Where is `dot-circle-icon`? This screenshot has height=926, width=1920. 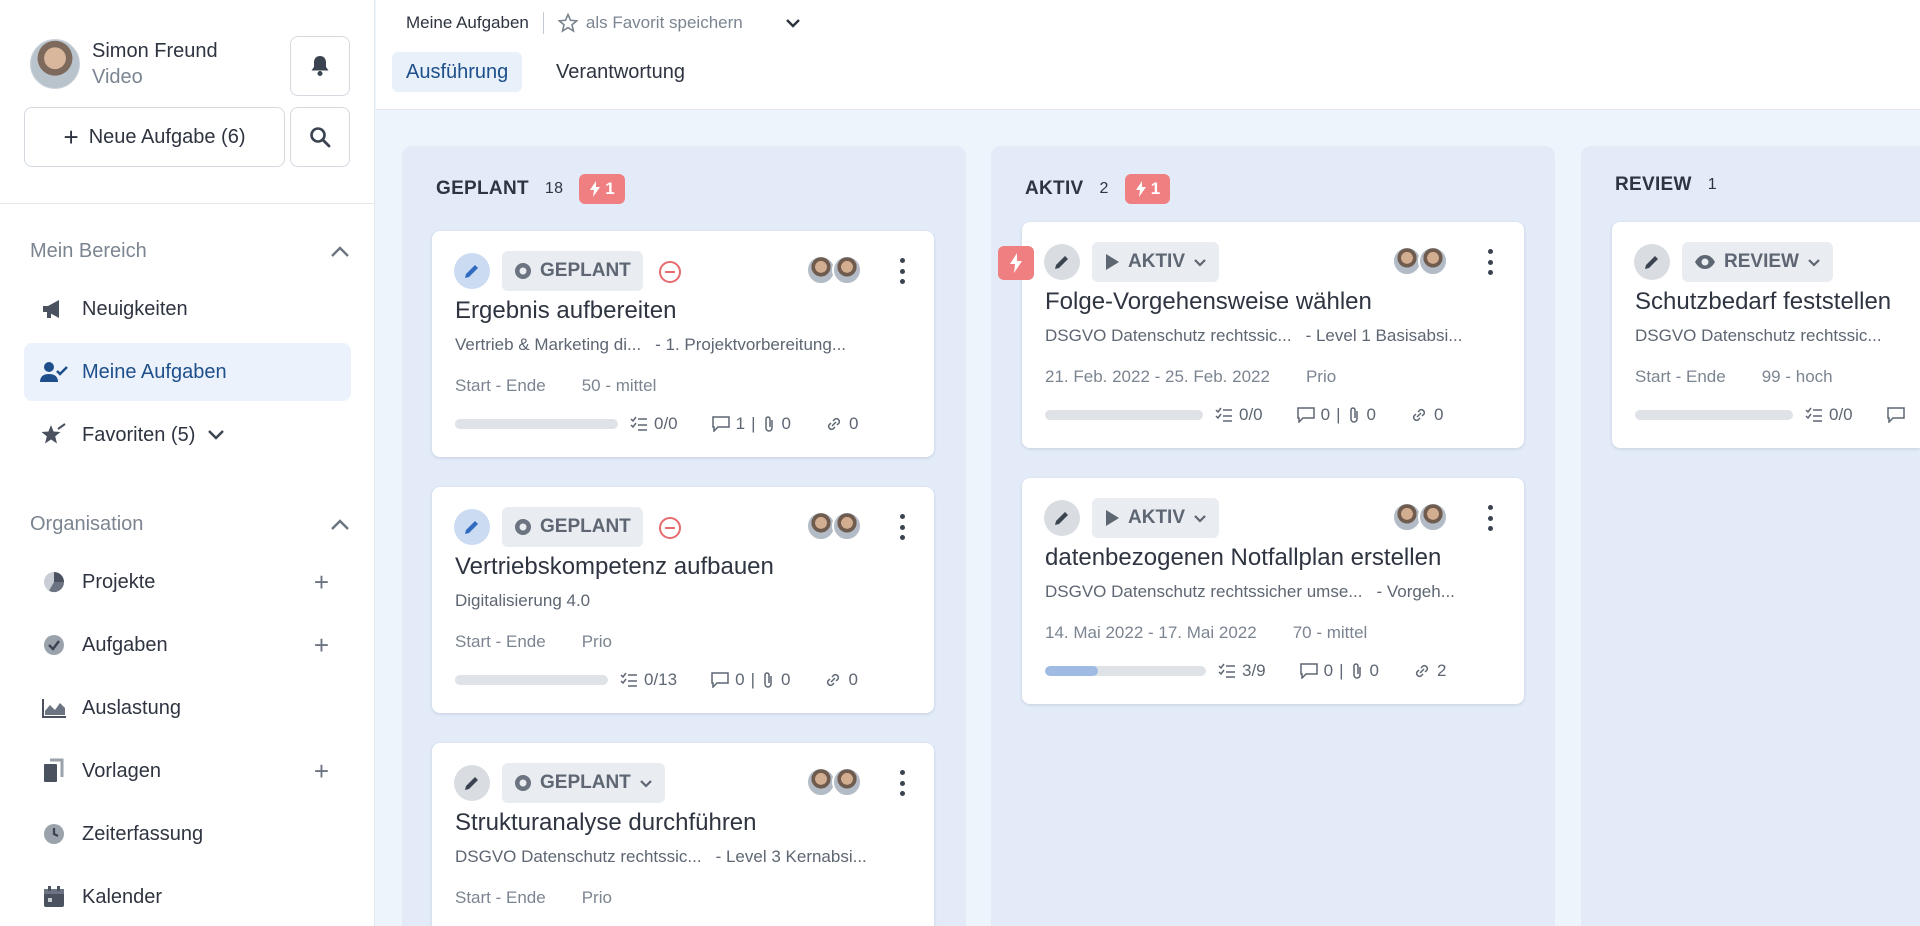 dot-circle-icon is located at coordinates (523, 783).